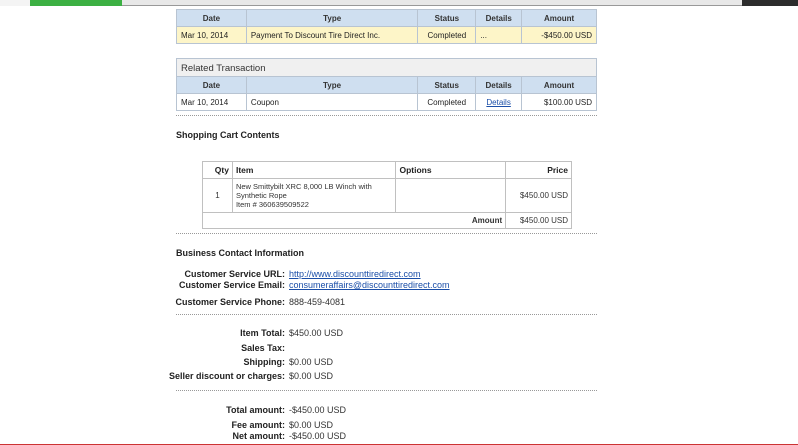  What do you see at coordinates (316, 333) in the screenshot?
I see `item-total-value: $450.00 USD` at bounding box center [316, 333].